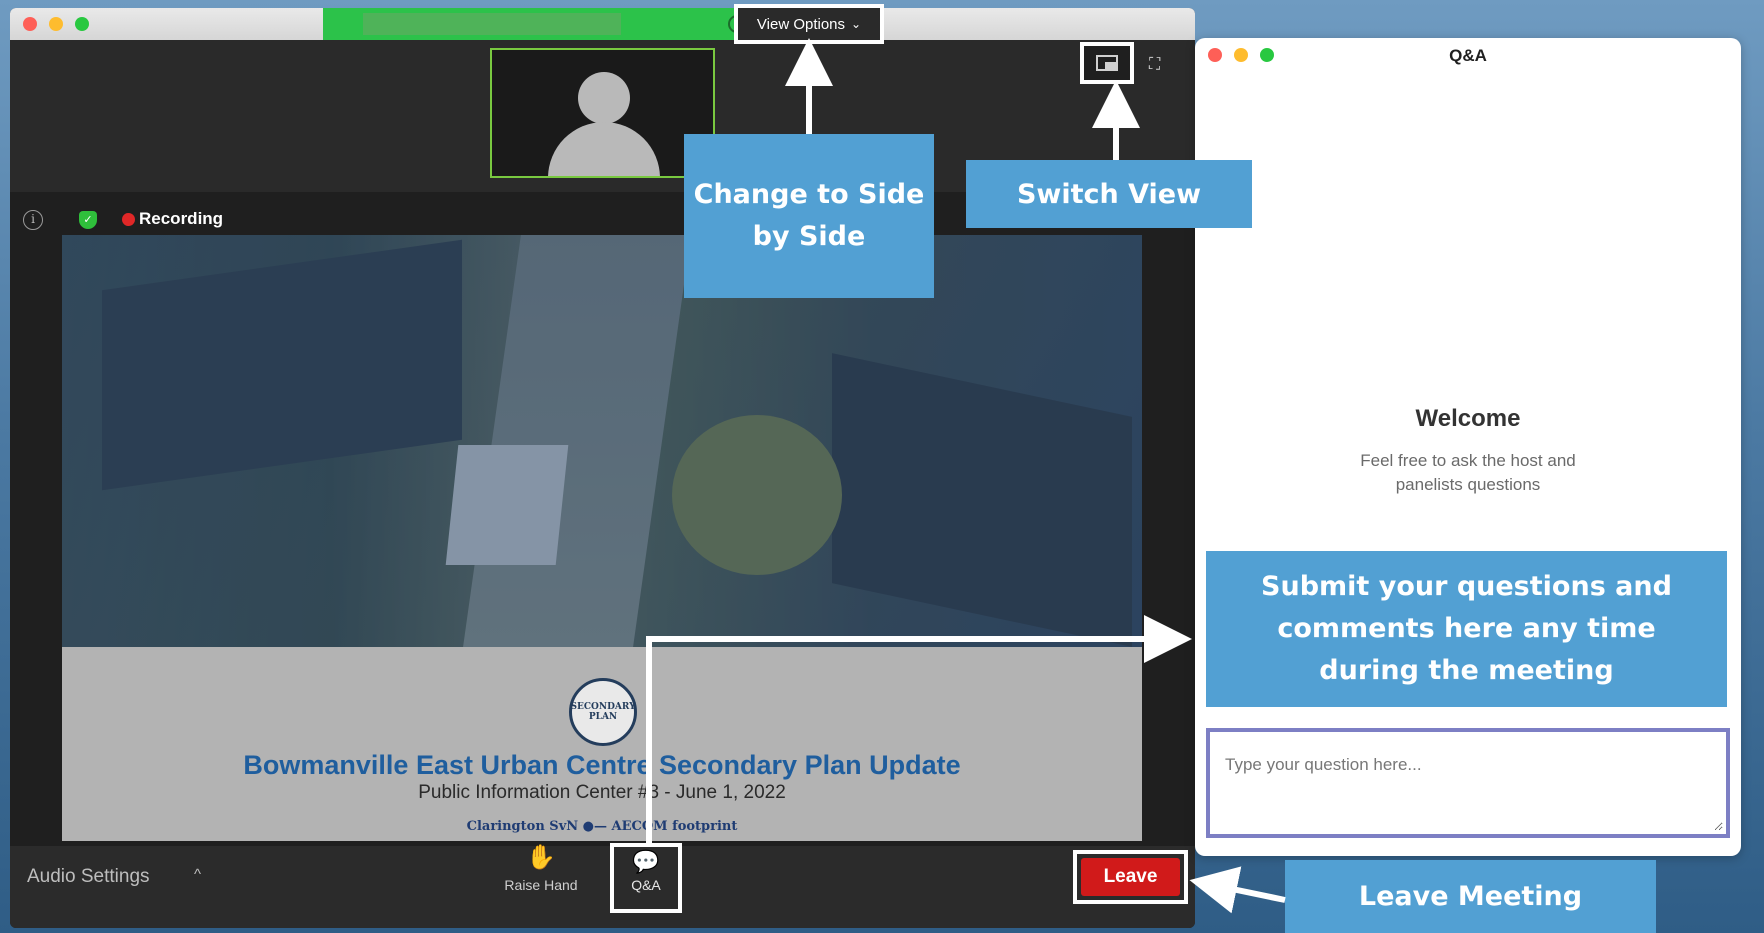  What do you see at coordinates (809, 216) in the screenshot?
I see `callout-side-by-side: Change to Side by Side` at bounding box center [809, 216].